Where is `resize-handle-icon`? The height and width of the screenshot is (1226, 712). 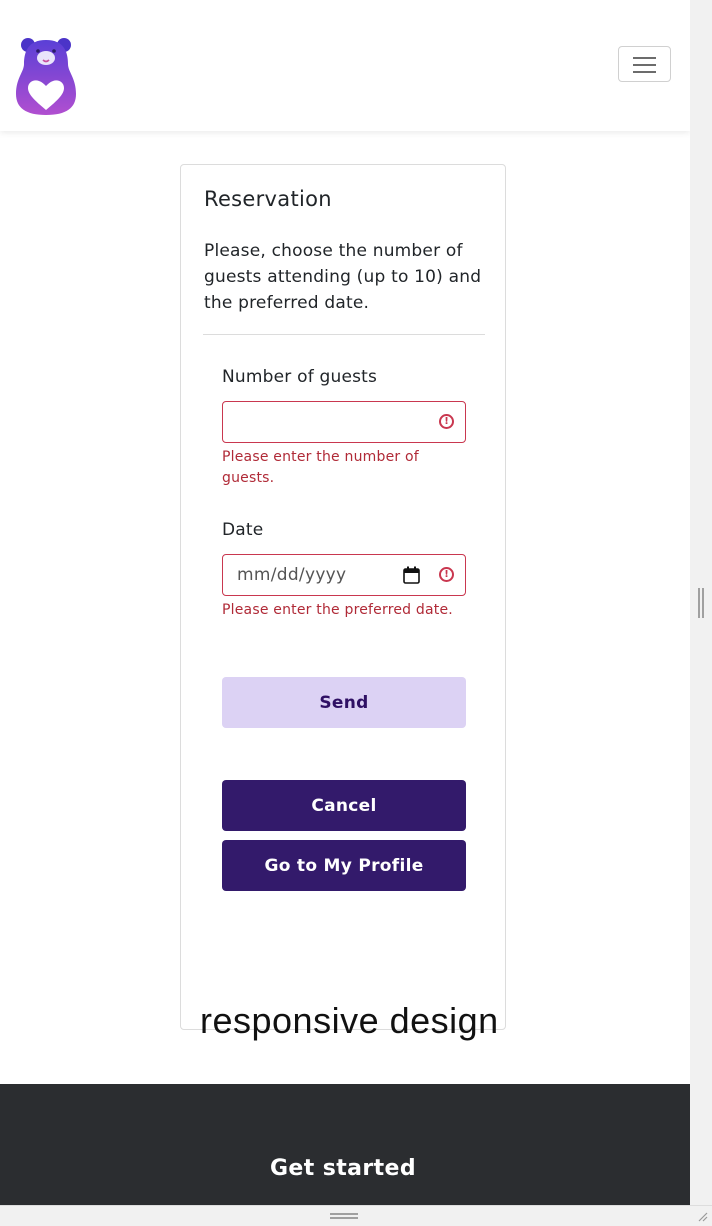 resize-handle-icon is located at coordinates (702, 1216).